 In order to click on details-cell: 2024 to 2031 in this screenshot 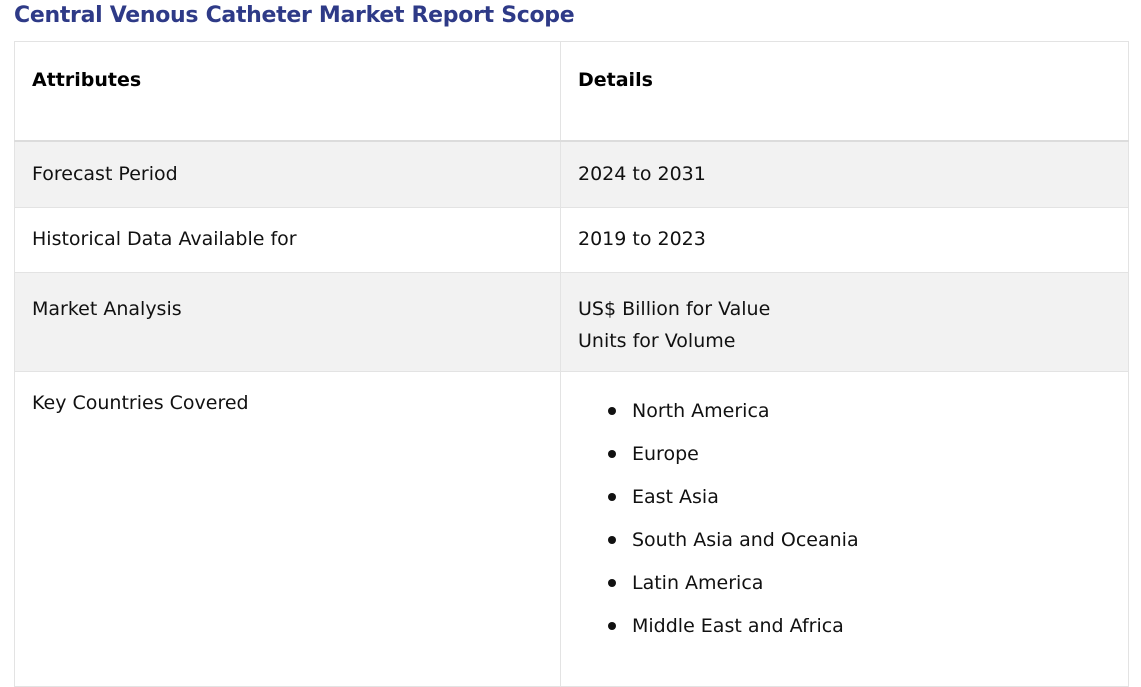, I will do `click(844, 174)`.